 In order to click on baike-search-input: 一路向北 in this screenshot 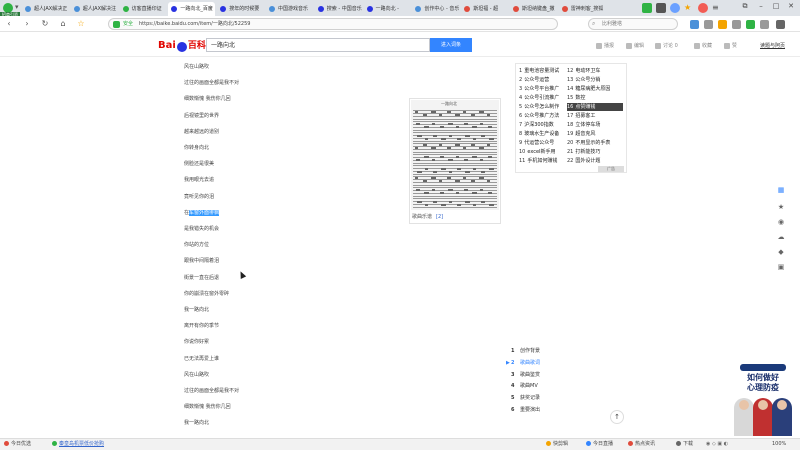, I will do `click(318, 45)`.